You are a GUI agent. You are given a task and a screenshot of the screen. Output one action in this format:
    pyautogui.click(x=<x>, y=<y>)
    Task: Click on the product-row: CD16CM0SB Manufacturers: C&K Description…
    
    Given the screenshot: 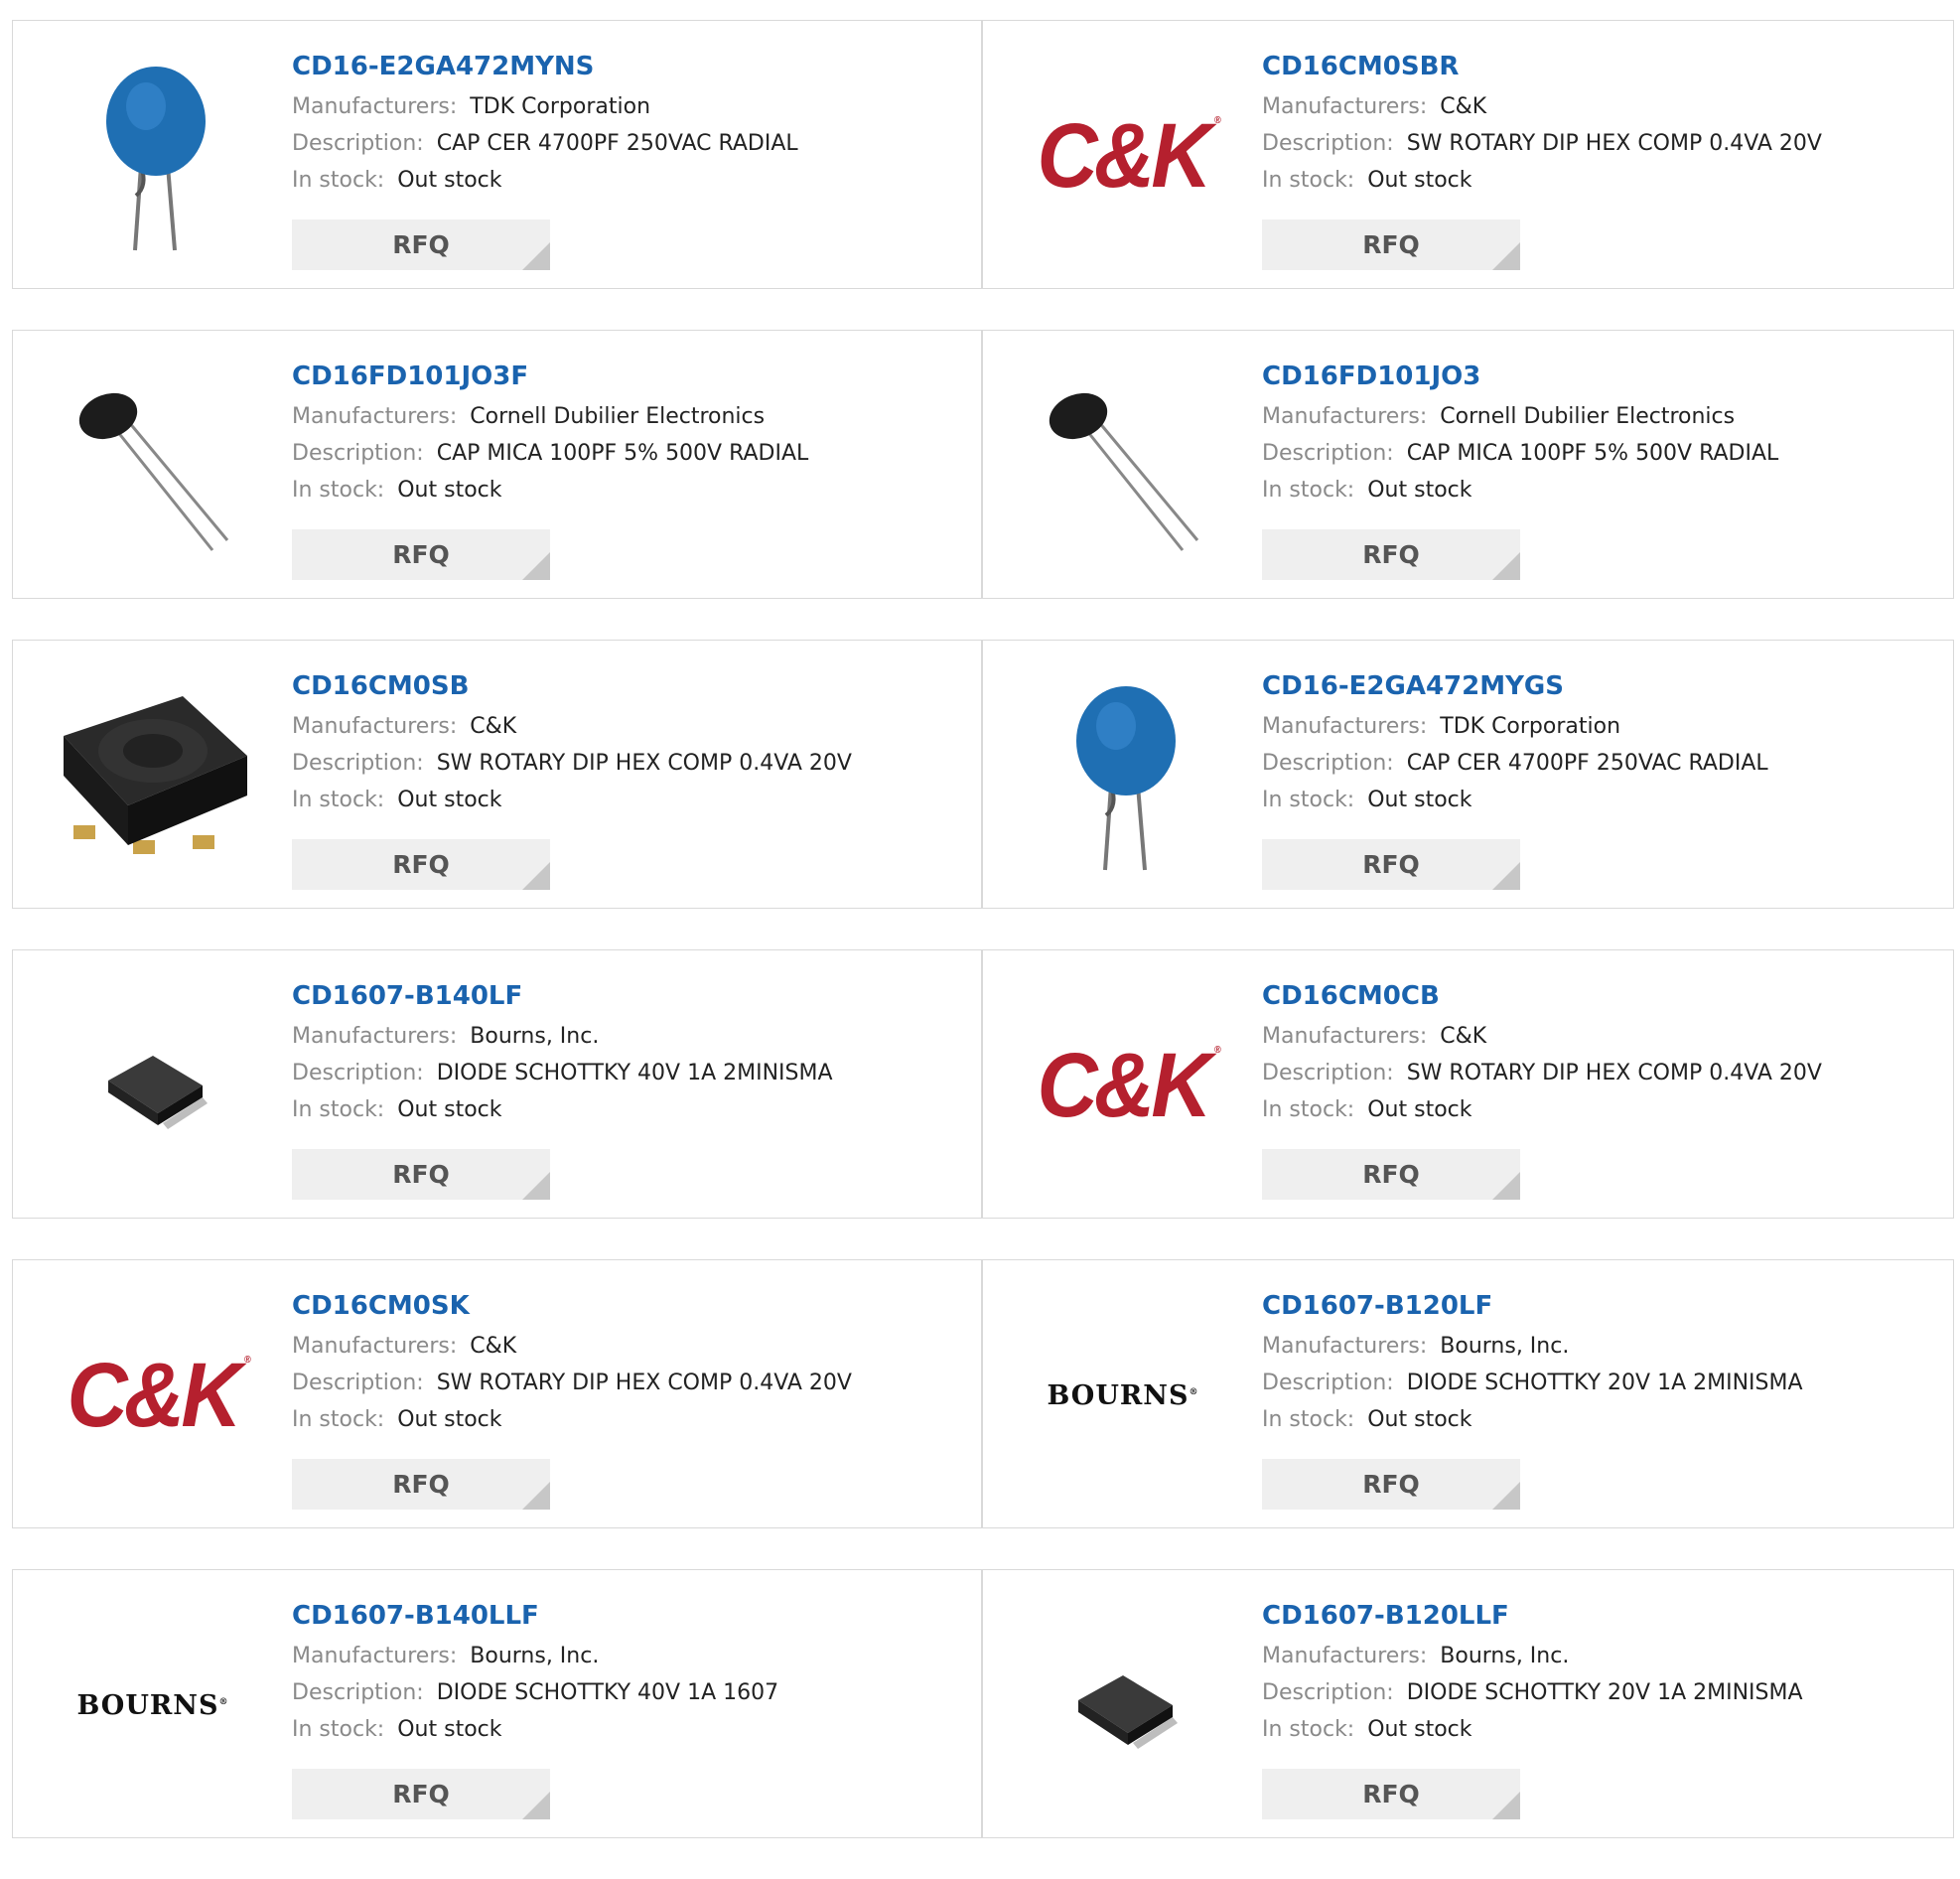 What is the action you would take?
    pyautogui.click(x=983, y=775)
    